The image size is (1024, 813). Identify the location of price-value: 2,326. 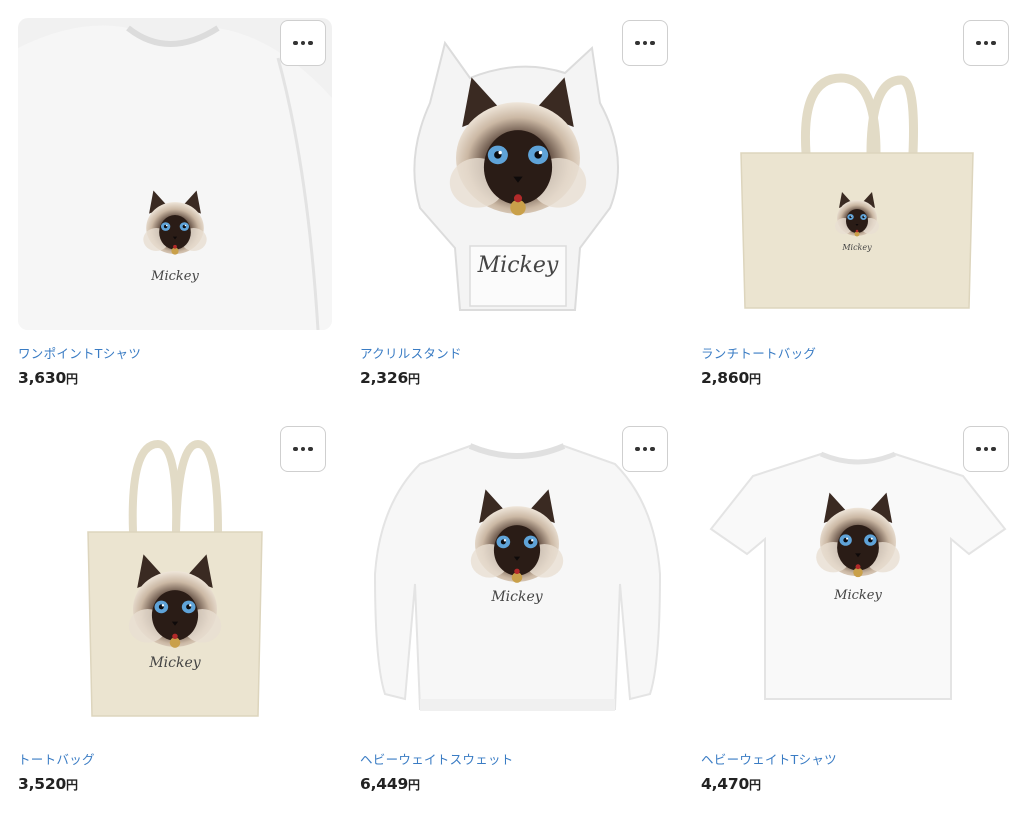
(384, 378).